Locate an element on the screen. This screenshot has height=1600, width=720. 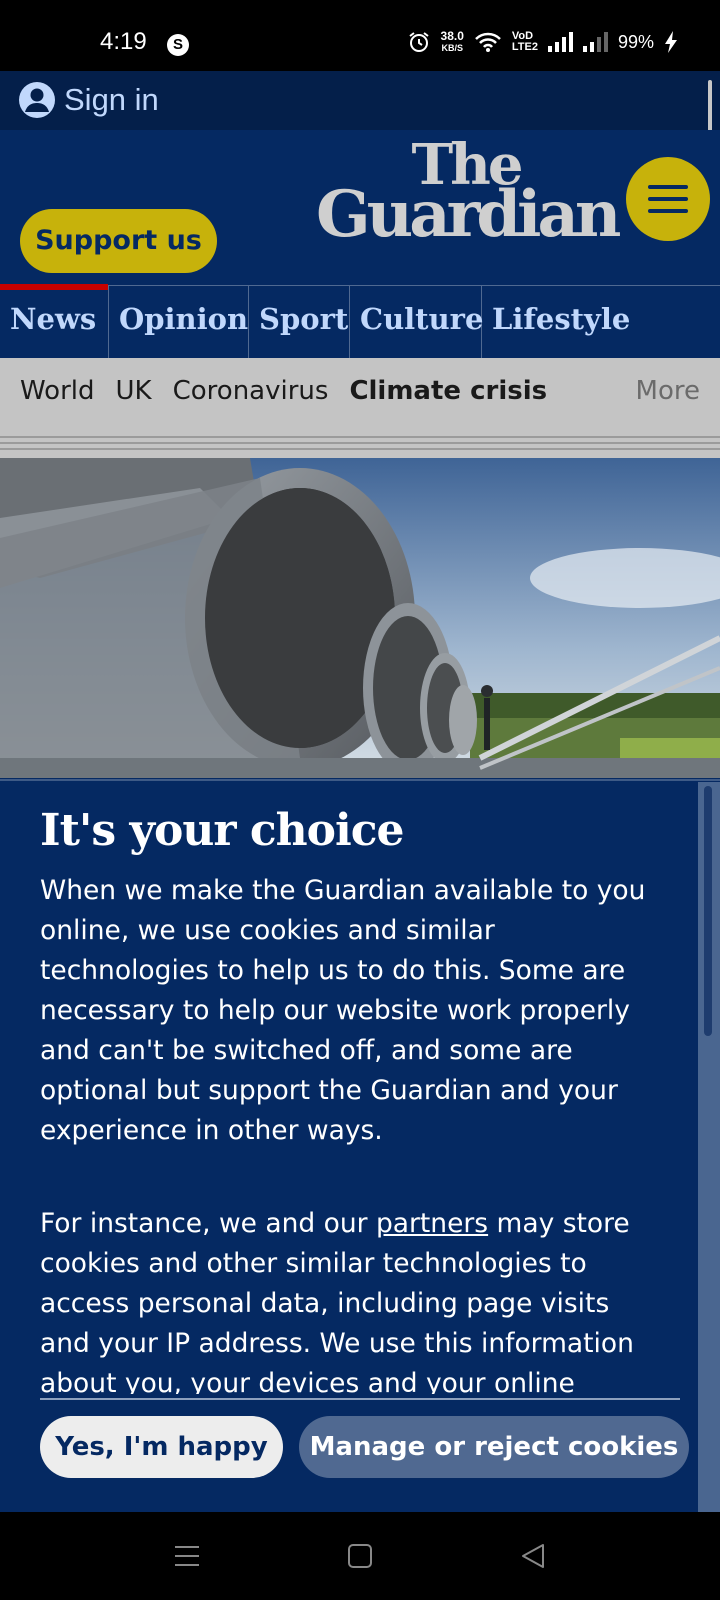
pillar-culture: Culture is located at coordinates (416, 322).